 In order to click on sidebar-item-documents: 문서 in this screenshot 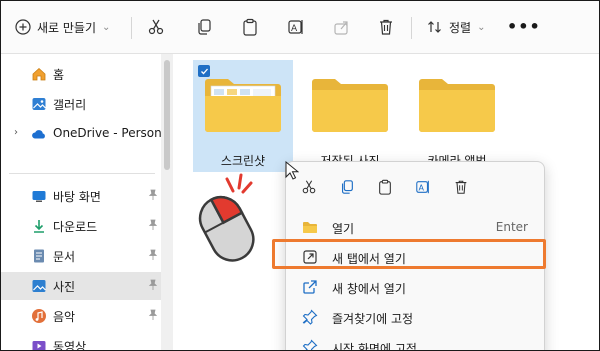, I will do `click(83, 256)`.